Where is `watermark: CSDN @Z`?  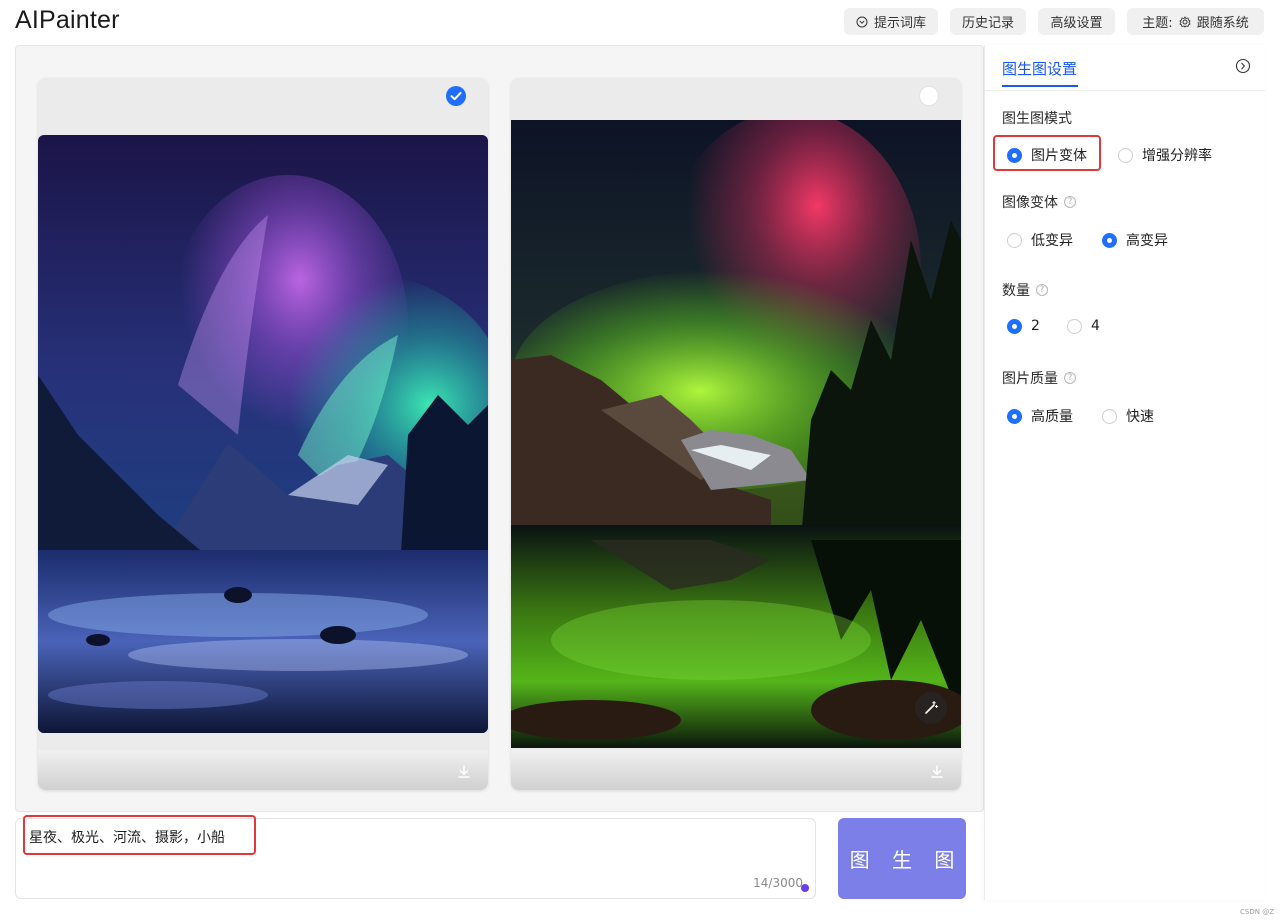 watermark: CSDN @Z is located at coordinates (1257, 912).